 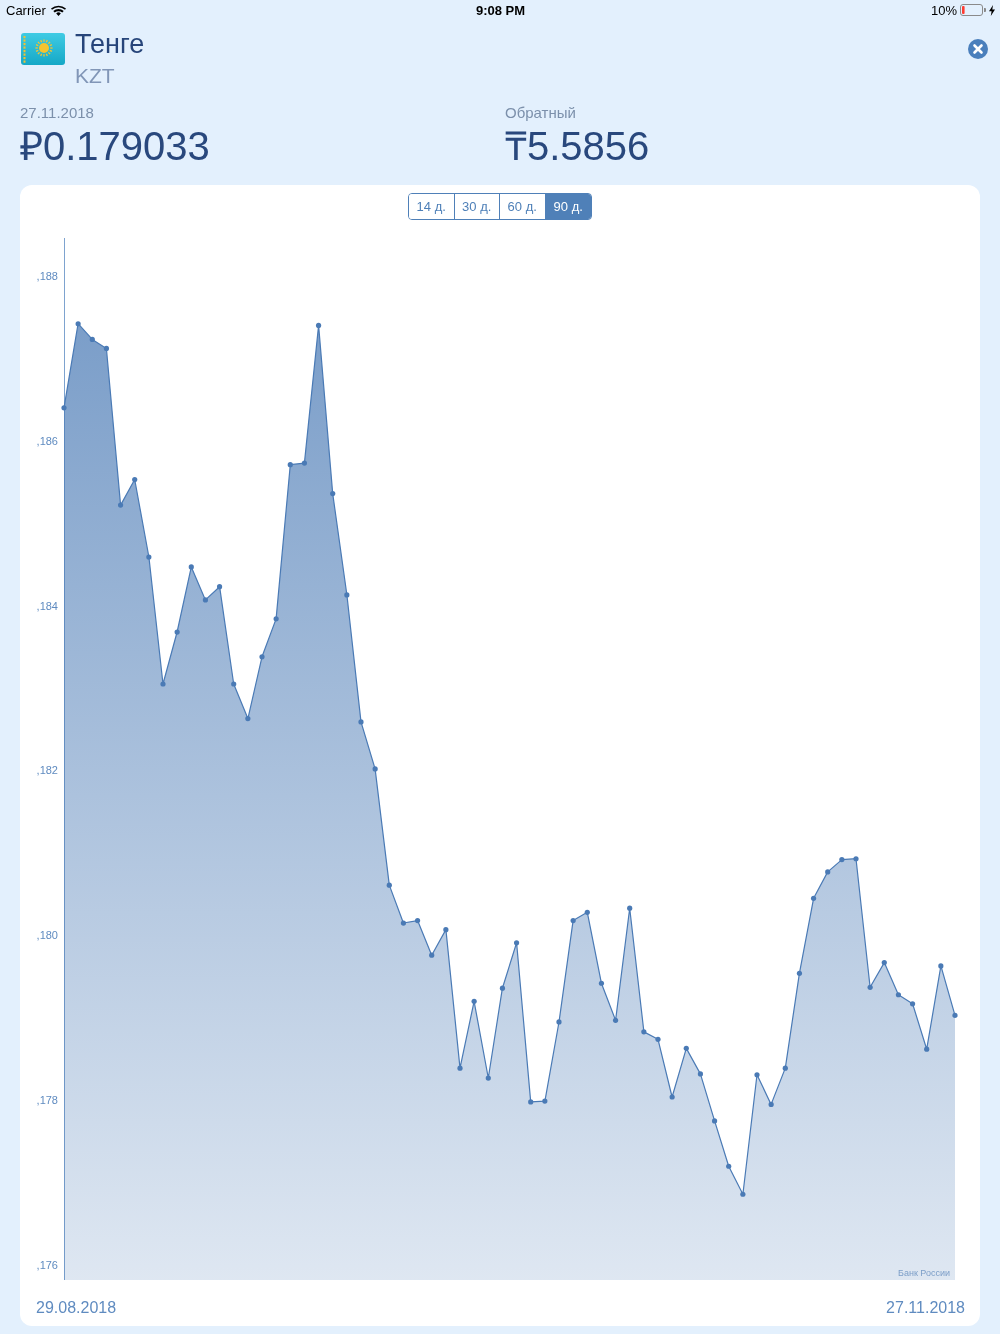 I want to click on y-axis-label: ,188, so click(x=47, y=275).